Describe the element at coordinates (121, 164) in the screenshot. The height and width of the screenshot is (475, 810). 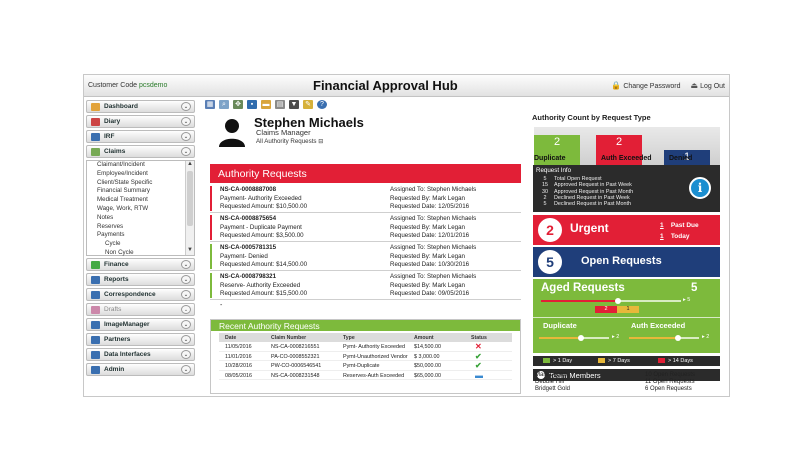
I see `claims-subitem-label: Claimant/Incident` at that location.